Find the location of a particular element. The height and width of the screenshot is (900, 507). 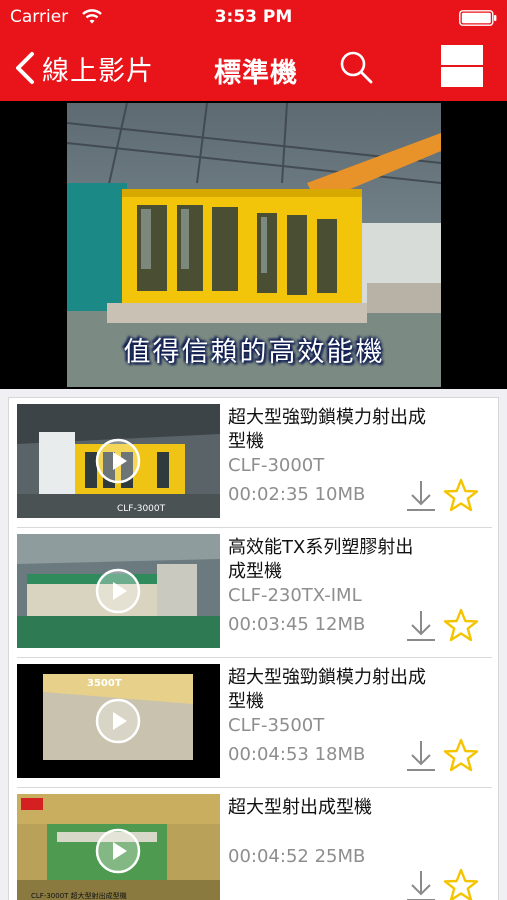

video-model: CLF-3000T is located at coordinates (276, 465).